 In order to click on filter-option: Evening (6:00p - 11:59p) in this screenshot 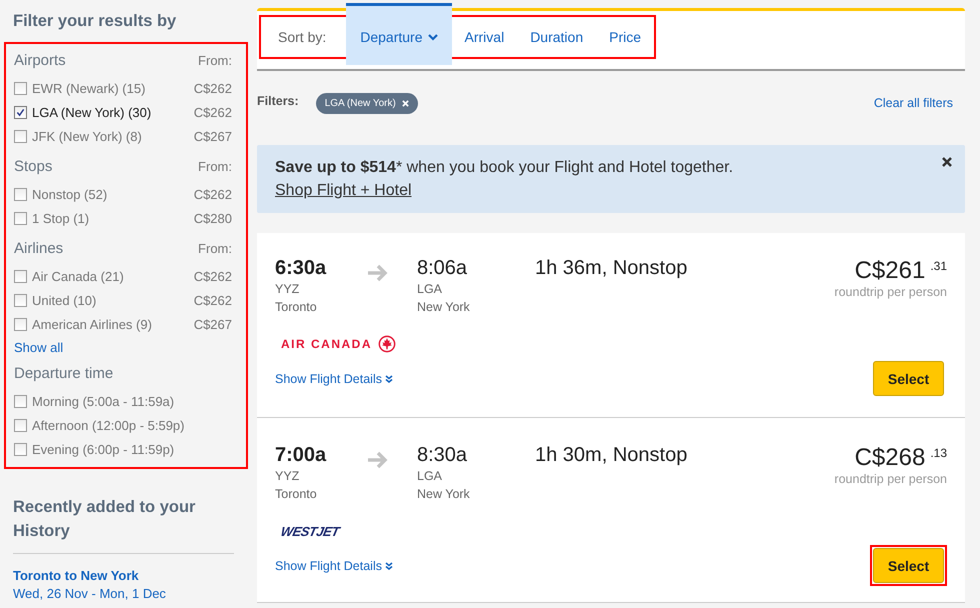, I will do `click(132, 449)`.